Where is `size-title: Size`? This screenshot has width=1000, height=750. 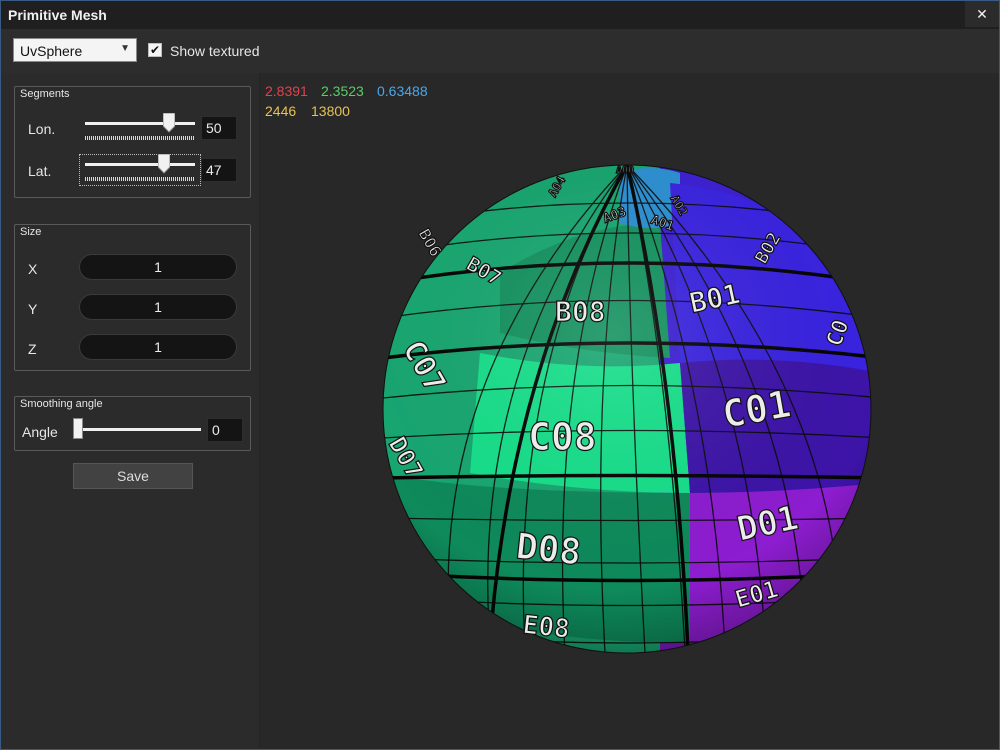
size-title: Size is located at coordinates (31, 232).